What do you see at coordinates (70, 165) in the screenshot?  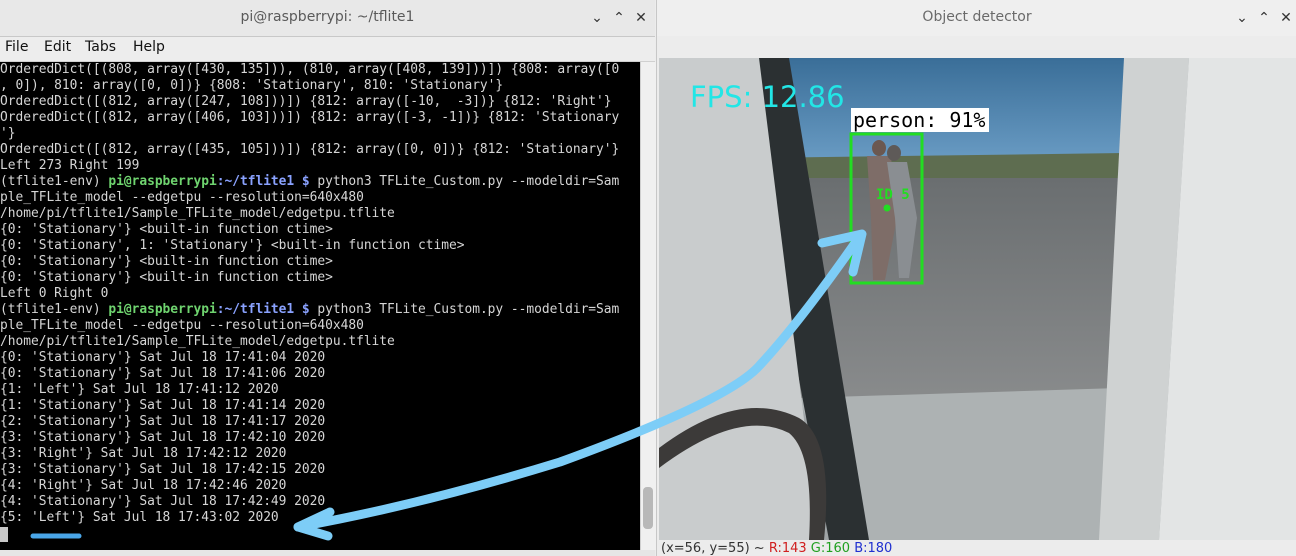 I see `terminal-line: Left 273 Right 199` at bounding box center [70, 165].